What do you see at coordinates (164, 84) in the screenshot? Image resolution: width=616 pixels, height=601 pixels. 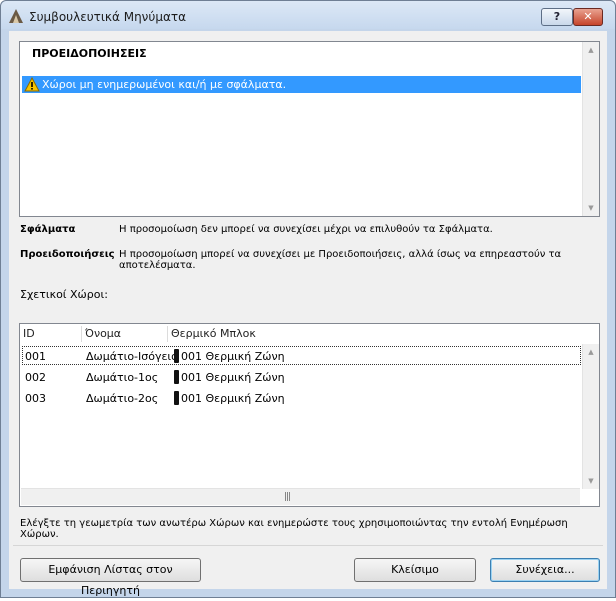 I see `message-item-label: Χώροι μη ενημερωμένοι και/ή με σφάλματα.` at bounding box center [164, 84].